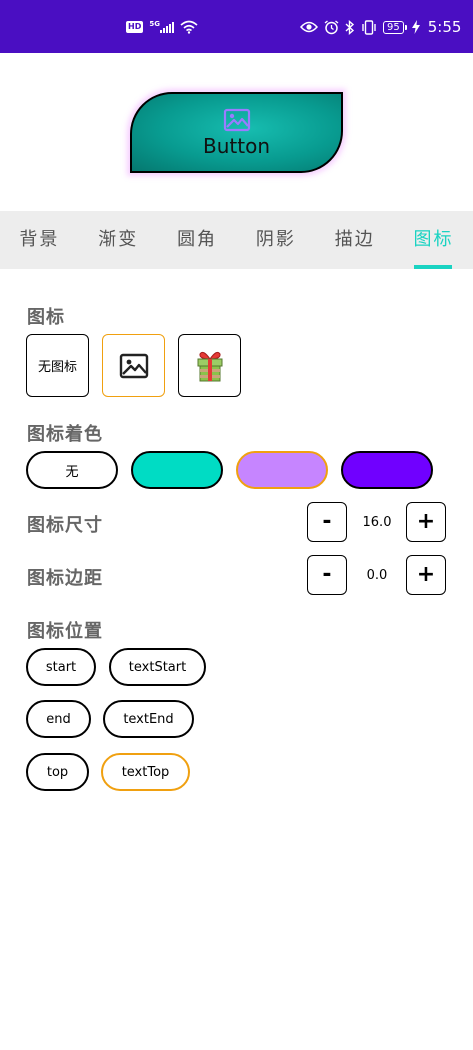 This screenshot has height=1050, width=473. Describe the element at coordinates (46, 317) in the screenshot. I see `icon-section-title: 图标` at that location.